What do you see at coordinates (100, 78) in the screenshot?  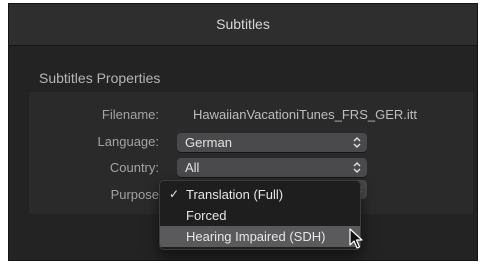 I see `section-title: Subtitles Properties` at bounding box center [100, 78].